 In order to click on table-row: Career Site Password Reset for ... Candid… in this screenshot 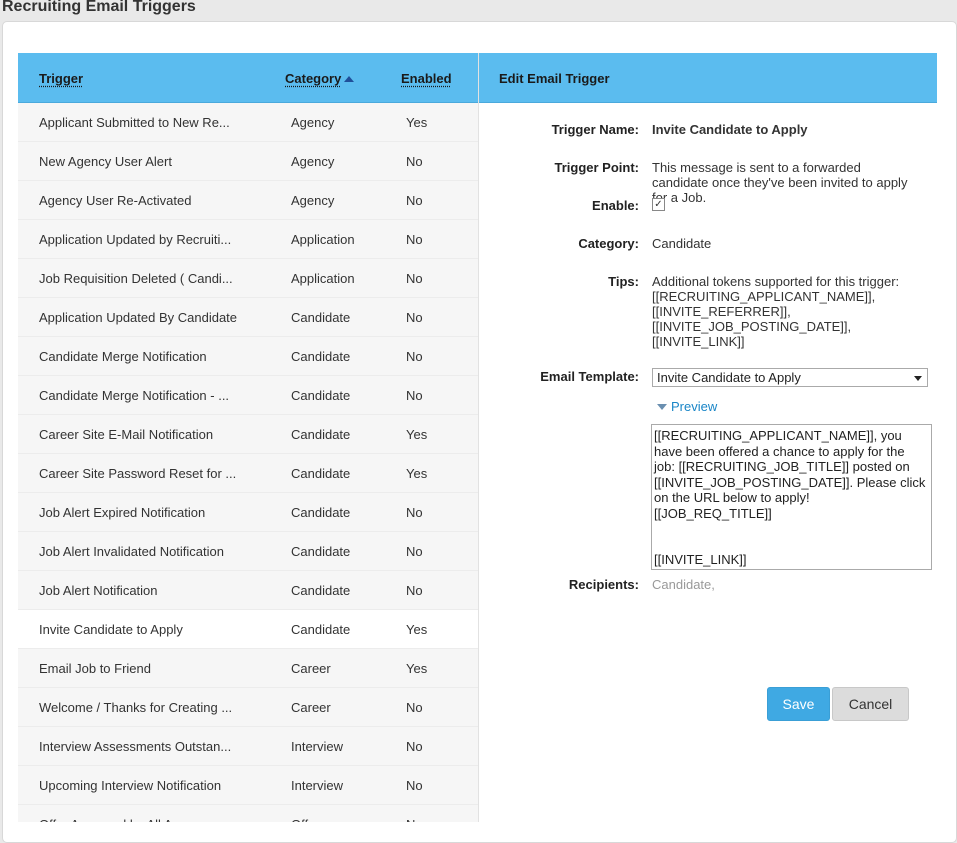, I will do `click(248, 473)`.